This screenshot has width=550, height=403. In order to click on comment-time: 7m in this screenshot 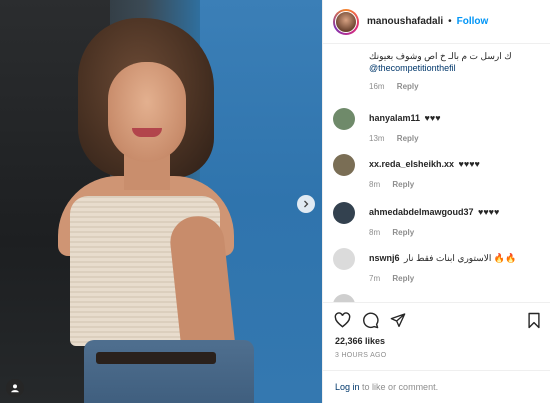, I will do `click(375, 278)`.